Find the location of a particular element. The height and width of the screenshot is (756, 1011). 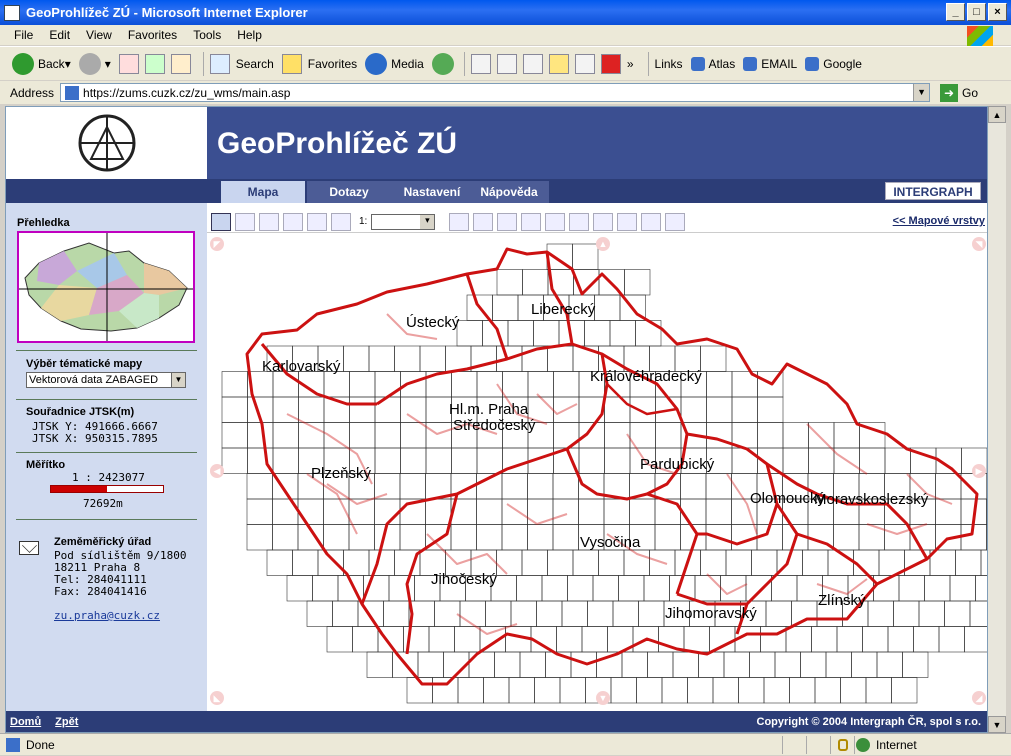

pan-southeast-icon: ◢ is located at coordinates (979, 698).